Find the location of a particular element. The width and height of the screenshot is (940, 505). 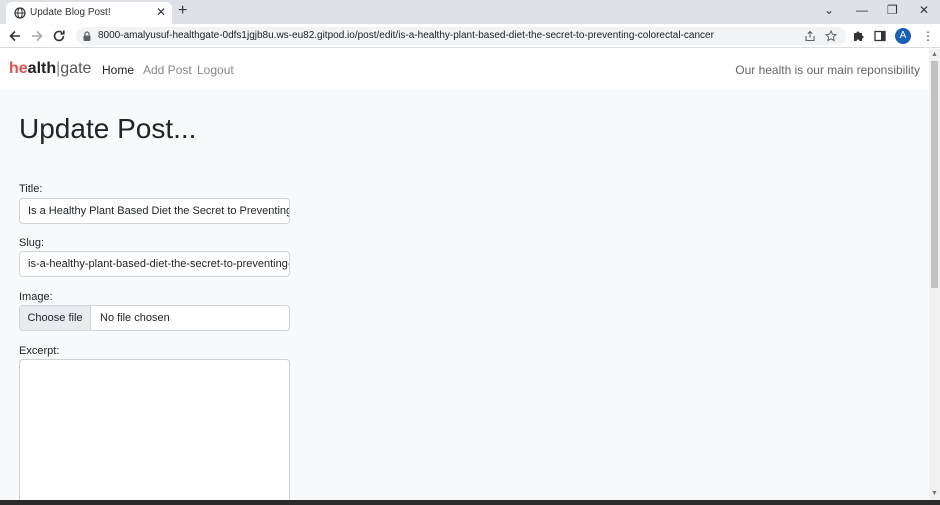

scrollbar-thumb is located at coordinates (934, 174).